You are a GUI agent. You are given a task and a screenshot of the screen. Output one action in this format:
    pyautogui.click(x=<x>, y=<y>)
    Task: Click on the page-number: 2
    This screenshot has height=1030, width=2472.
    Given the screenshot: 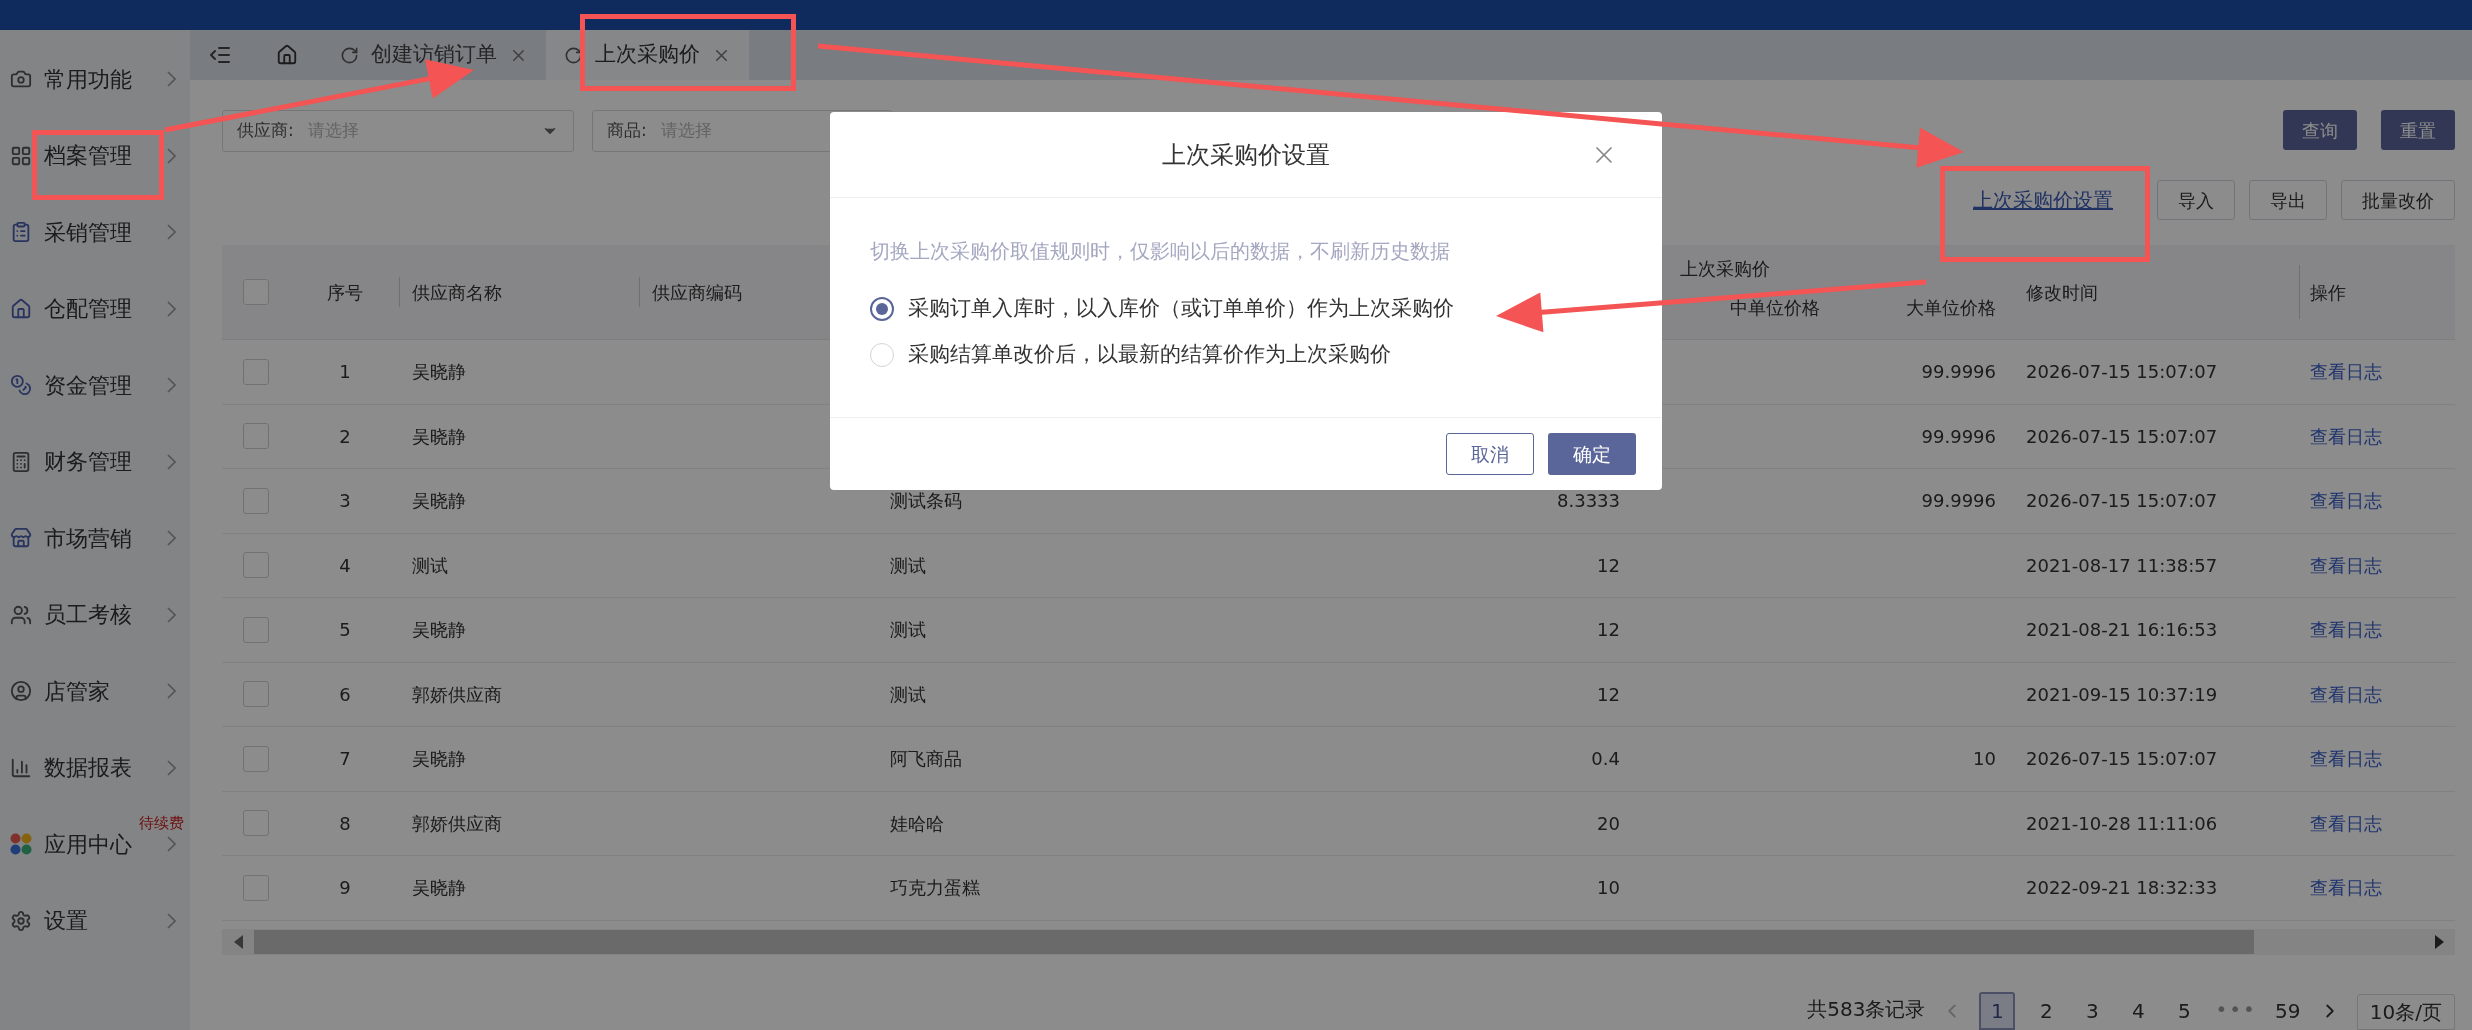 What is the action you would take?
    pyautogui.click(x=2046, y=1011)
    